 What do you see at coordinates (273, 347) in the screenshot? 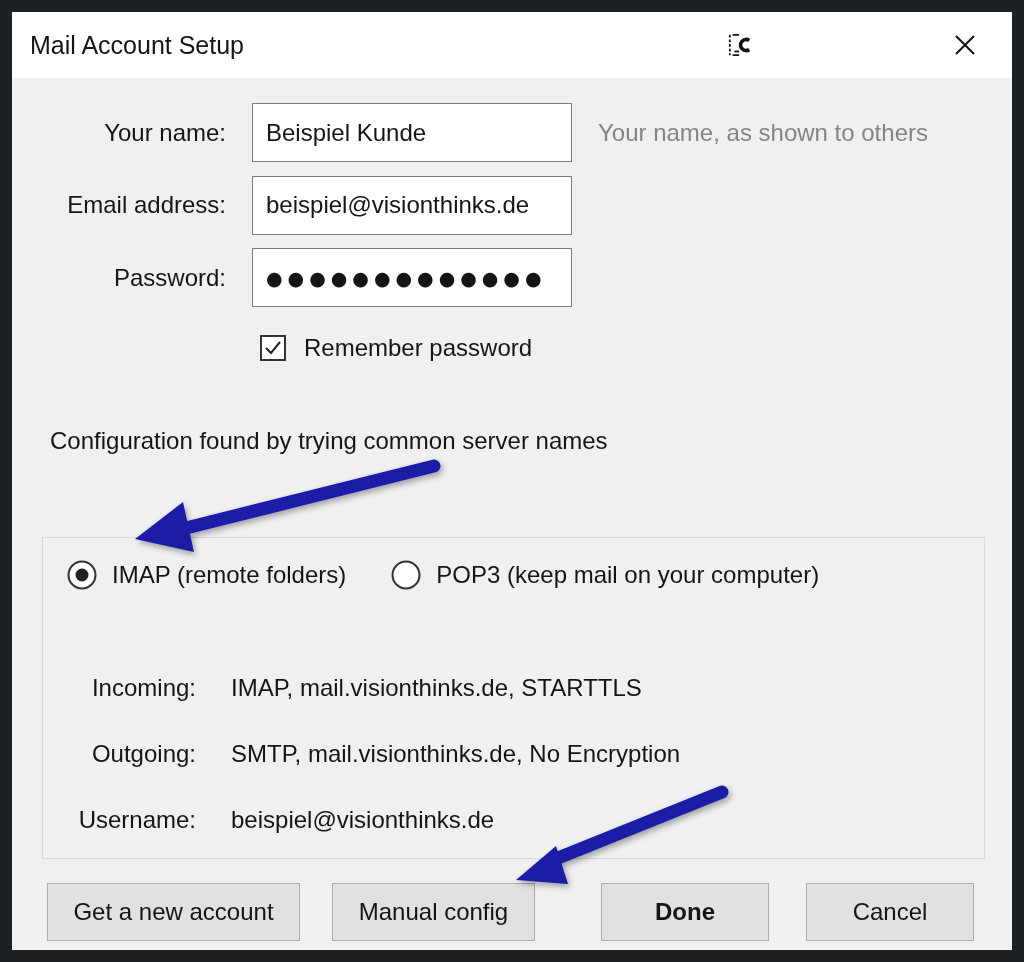
I see `remember-checkbox` at bounding box center [273, 347].